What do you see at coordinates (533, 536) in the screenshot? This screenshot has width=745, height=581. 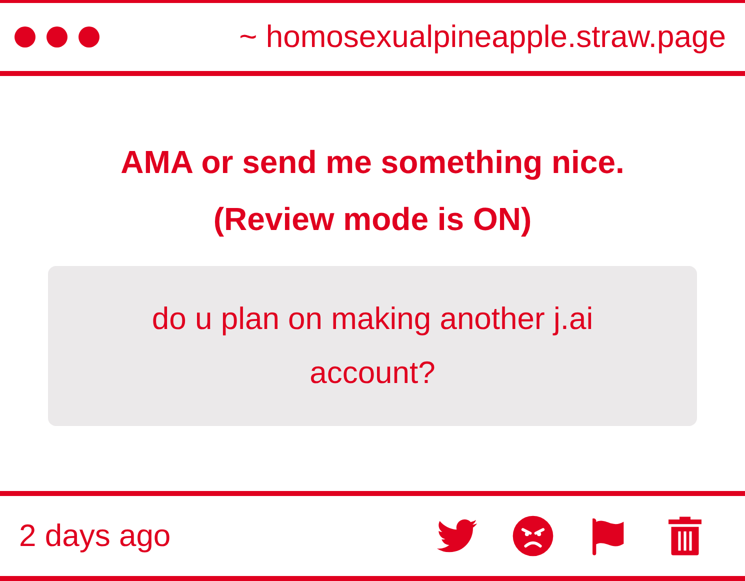 I see `angry-face-icon` at bounding box center [533, 536].